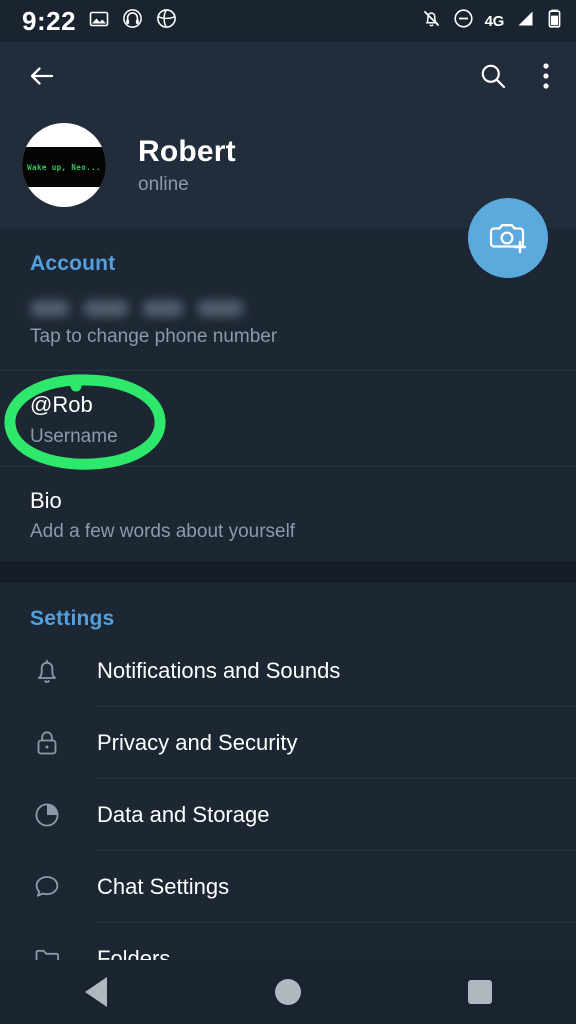  I want to click on app-header-actions, so click(514, 76).